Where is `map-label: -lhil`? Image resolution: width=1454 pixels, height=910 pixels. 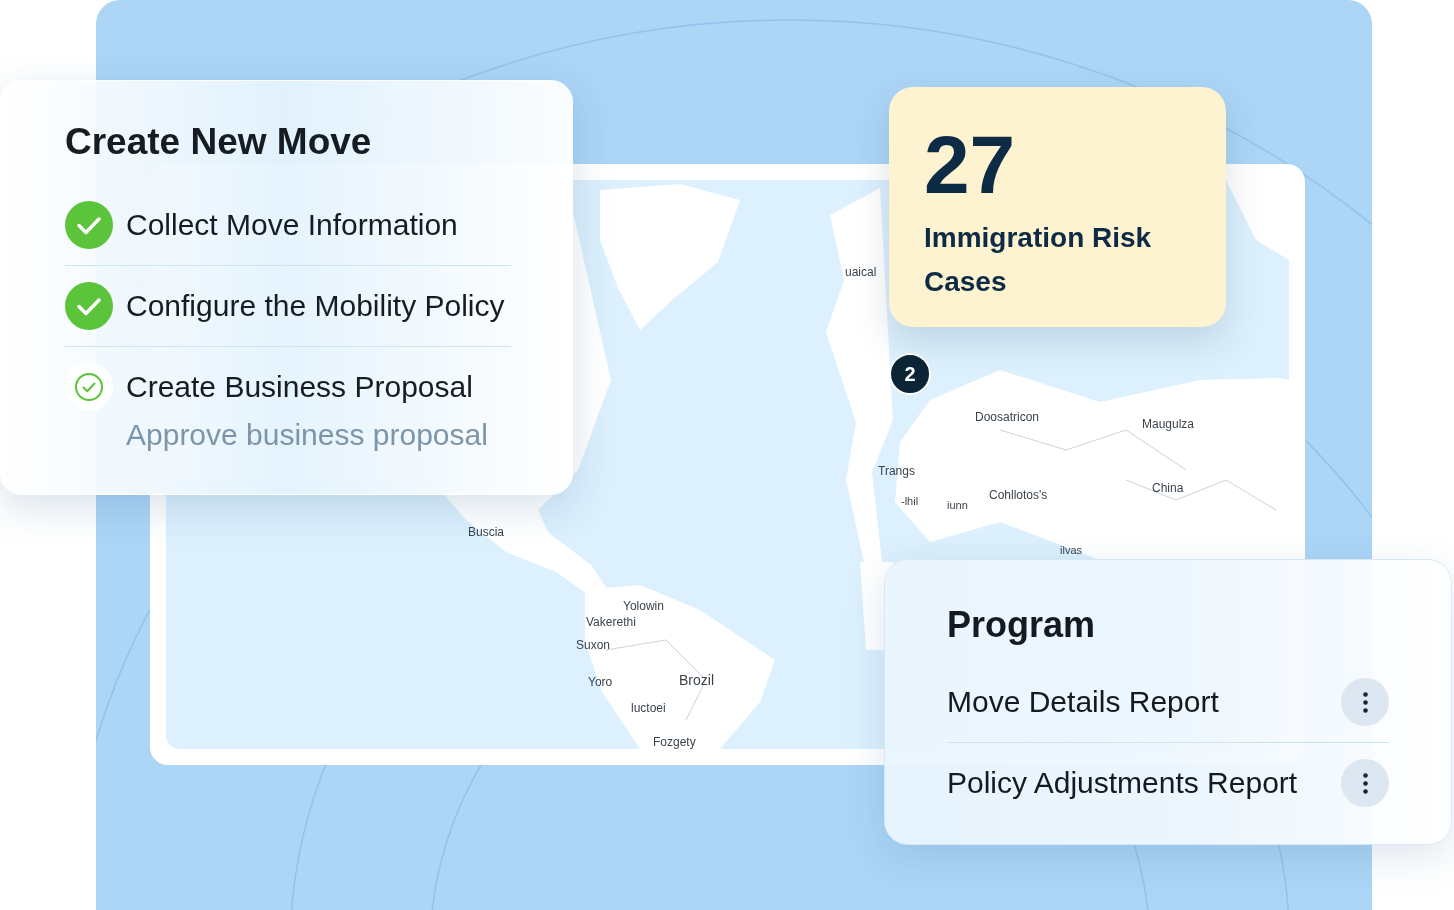 map-label: -lhil is located at coordinates (910, 501).